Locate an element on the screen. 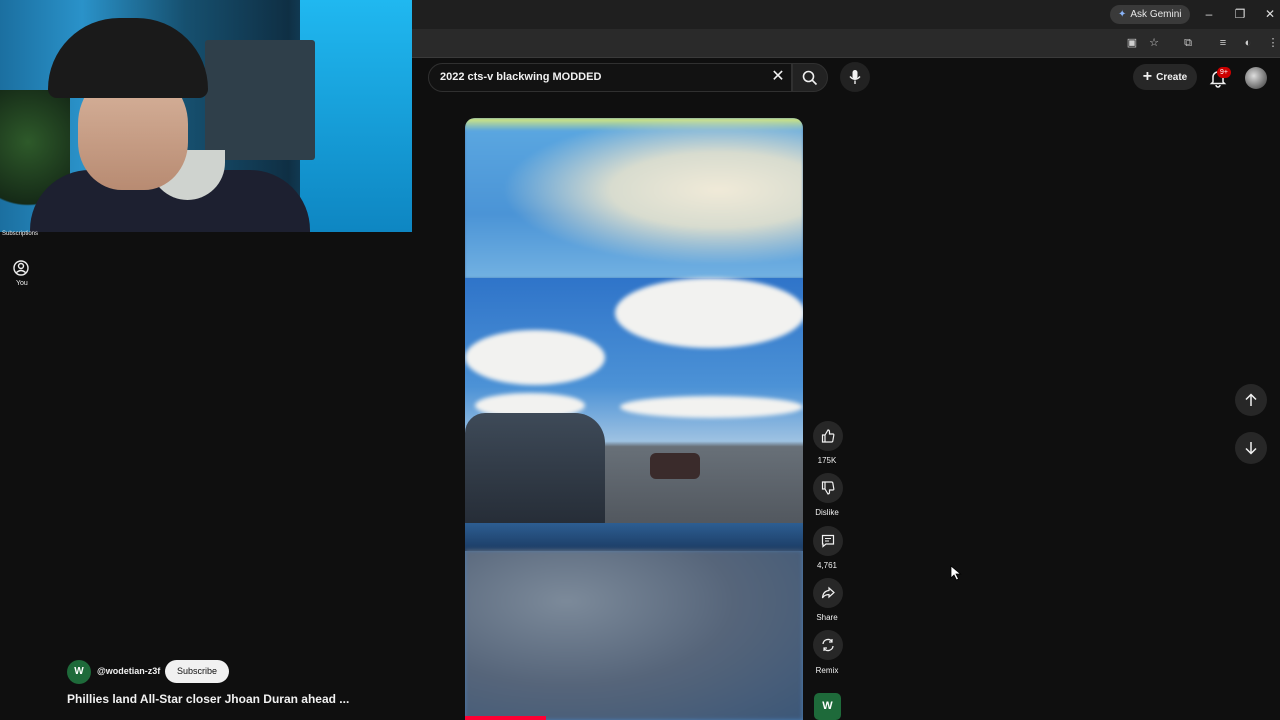 Image resolution: width=1280 pixels, height=720 pixels. arrow-up-icon is located at coordinates (1251, 399).